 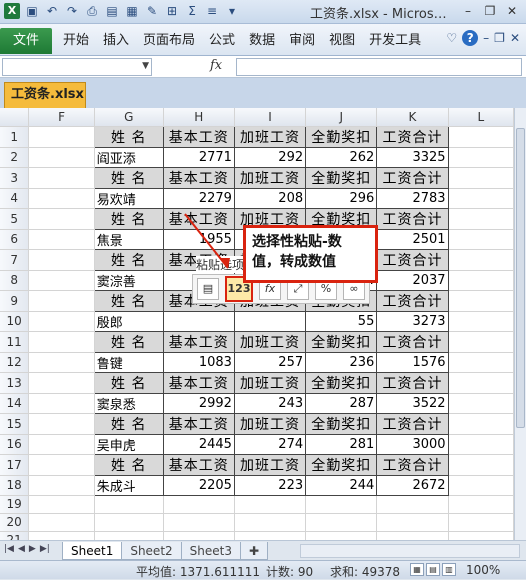 I want to click on sheet-tab-3: Sheet3, so click(x=210, y=551).